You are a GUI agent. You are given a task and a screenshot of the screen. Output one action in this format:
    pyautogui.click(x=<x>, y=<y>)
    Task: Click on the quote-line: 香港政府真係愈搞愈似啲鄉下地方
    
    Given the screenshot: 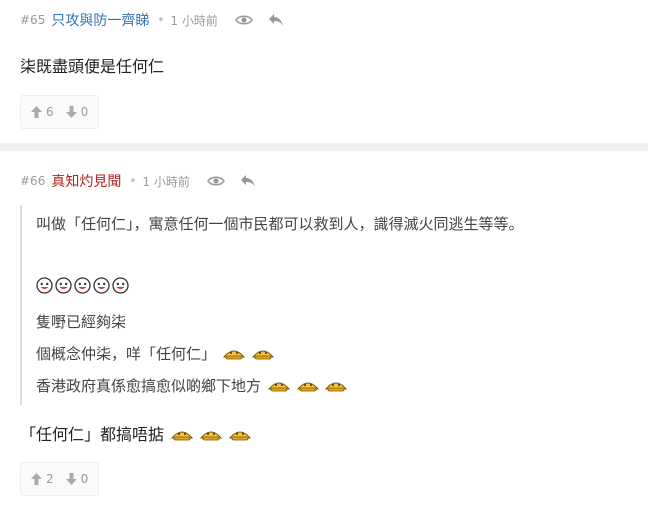 What is the action you would take?
    pyautogui.click(x=192, y=385)
    